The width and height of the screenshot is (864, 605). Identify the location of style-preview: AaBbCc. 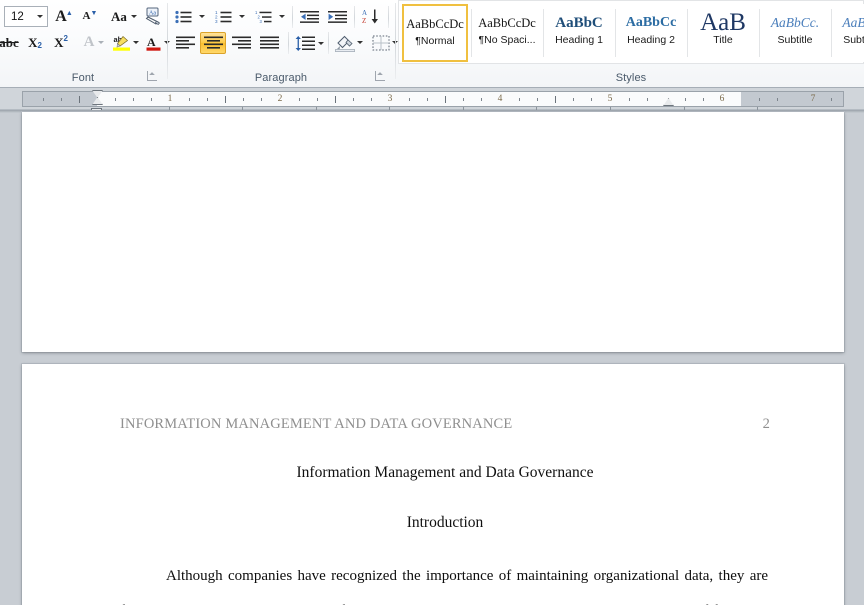
(651, 22).